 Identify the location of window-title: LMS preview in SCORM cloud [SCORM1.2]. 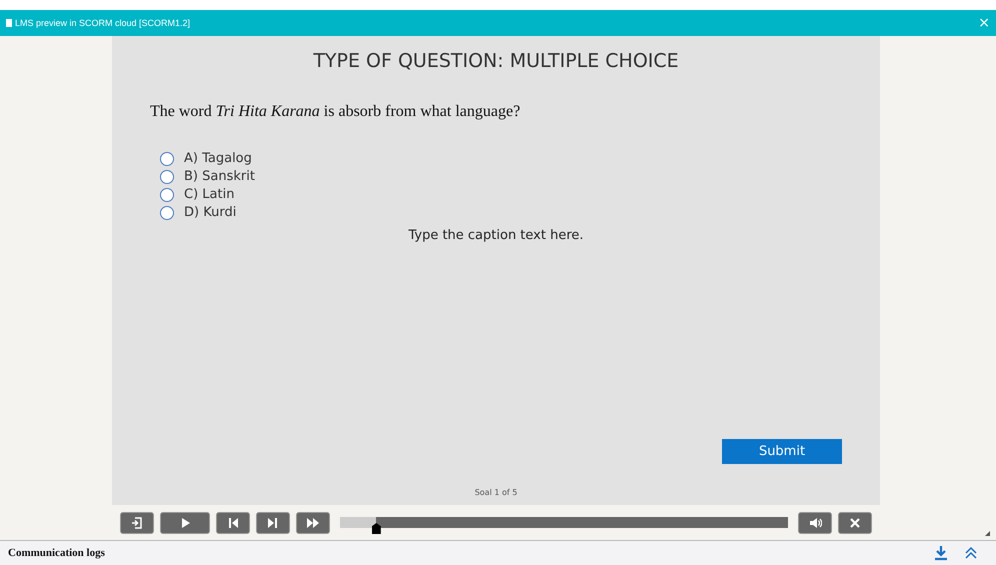
(103, 23).